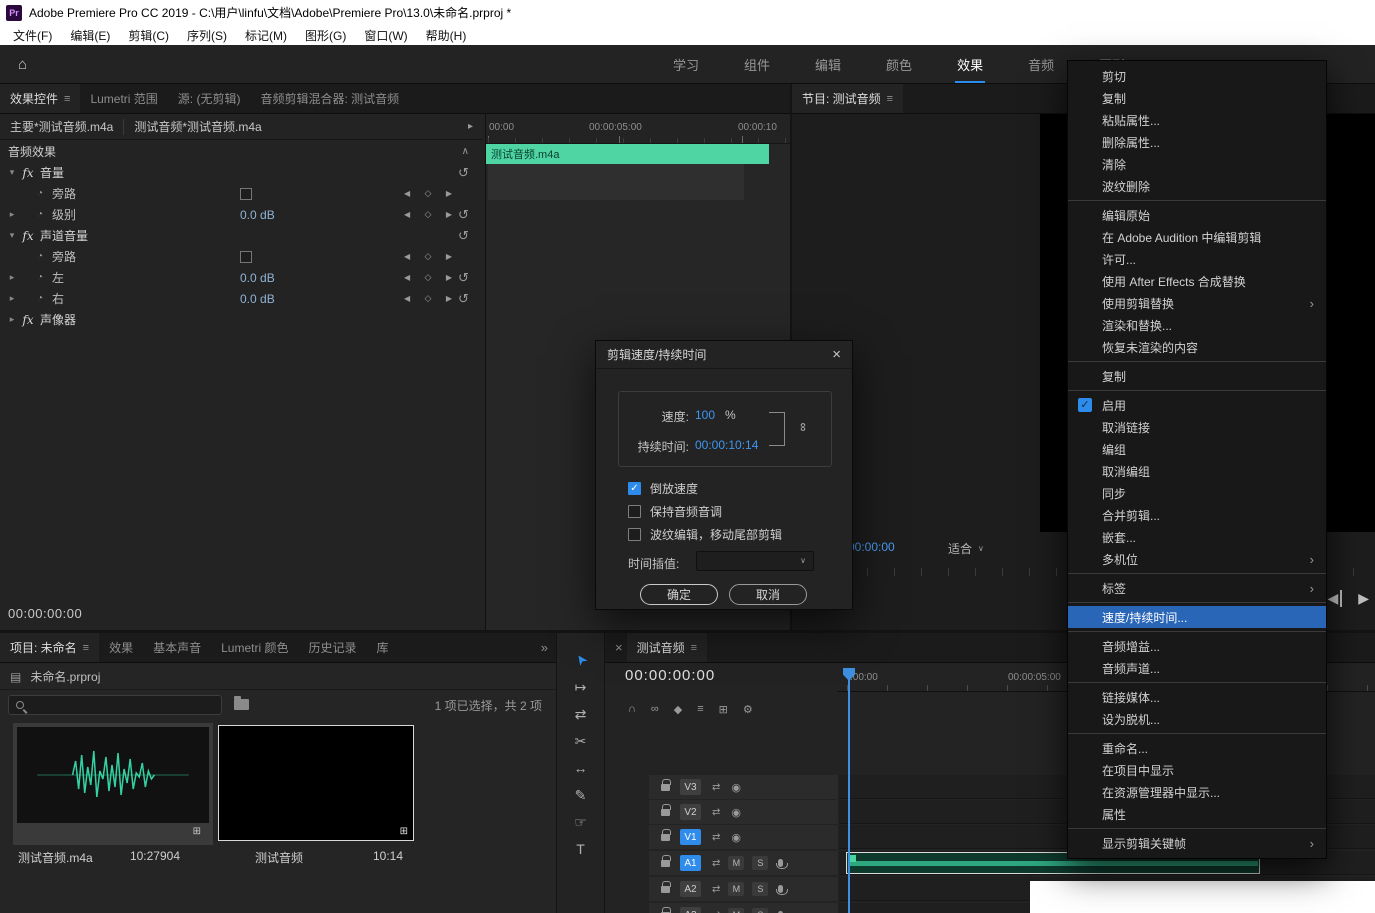 Image resolution: width=1375 pixels, height=913 pixels. What do you see at coordinates (332, 647) in the screenshot?
I see `panel-tab-4: 历史记录` at bounding box center [332, 647].